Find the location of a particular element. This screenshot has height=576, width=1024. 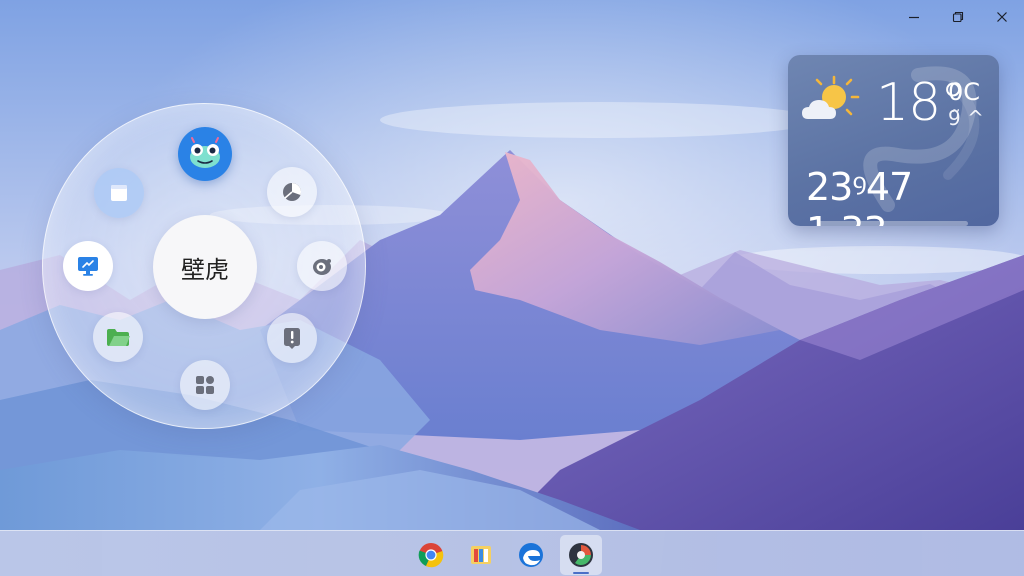

chrome-icon is located at coordinates (431, 555).